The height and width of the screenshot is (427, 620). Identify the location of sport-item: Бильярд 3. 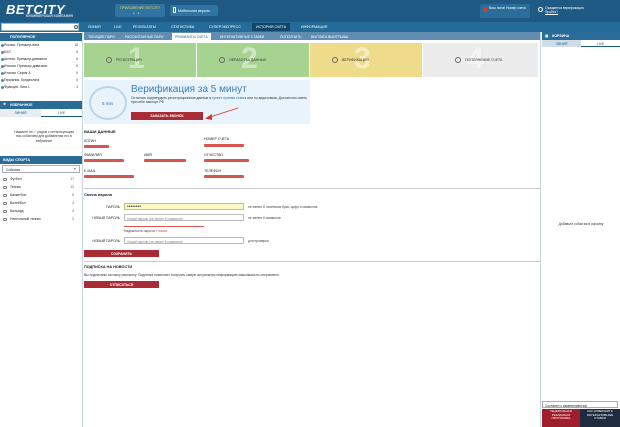
(41, 212).